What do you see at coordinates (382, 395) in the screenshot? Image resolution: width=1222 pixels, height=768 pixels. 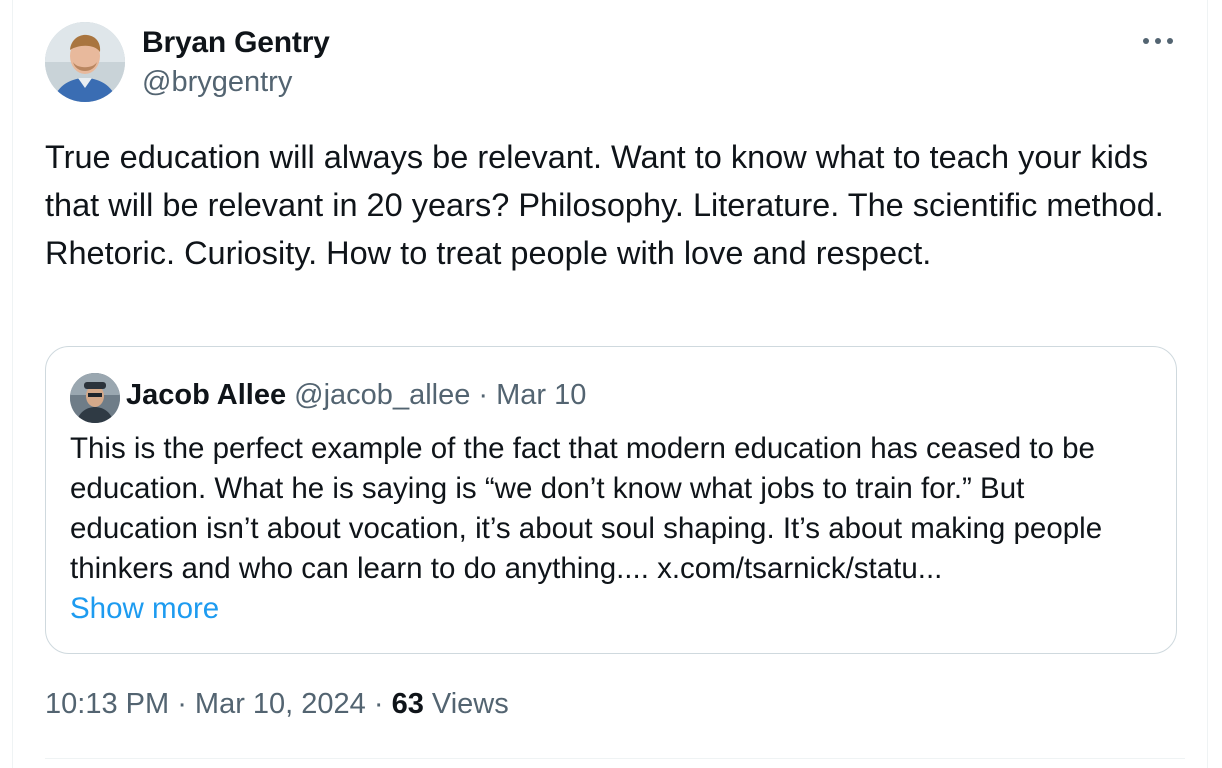 I see `quoted-author-handle: @jacob_allee` at bounding box center [382, 395].